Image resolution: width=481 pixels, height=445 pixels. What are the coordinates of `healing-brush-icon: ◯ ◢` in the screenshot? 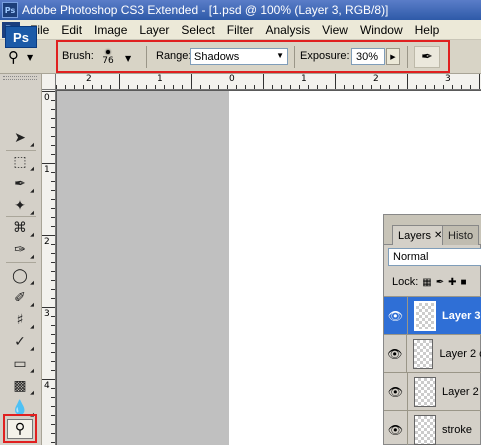 It's located at (21, 276).